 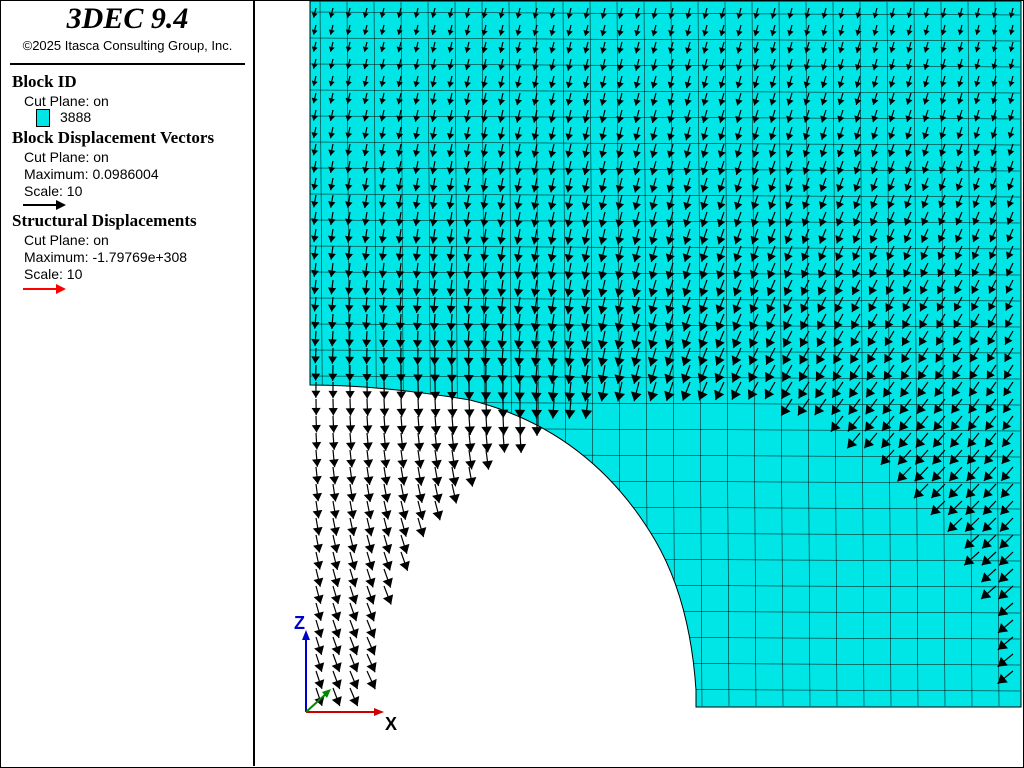 I want to click on red-arrow-icon, so click(x=44, y=289).